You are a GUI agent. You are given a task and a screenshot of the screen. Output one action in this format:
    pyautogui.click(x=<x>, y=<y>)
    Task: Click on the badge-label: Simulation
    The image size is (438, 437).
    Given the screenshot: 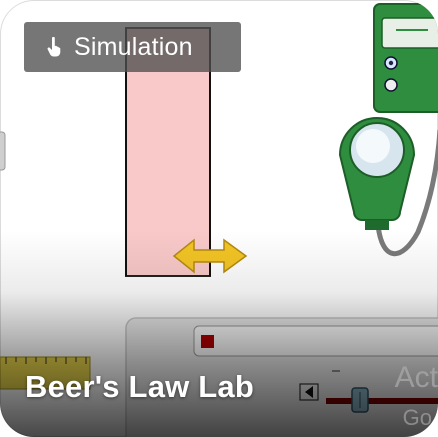 What is the action you would take?
    pyautogui.click(x=133, y=46)
    